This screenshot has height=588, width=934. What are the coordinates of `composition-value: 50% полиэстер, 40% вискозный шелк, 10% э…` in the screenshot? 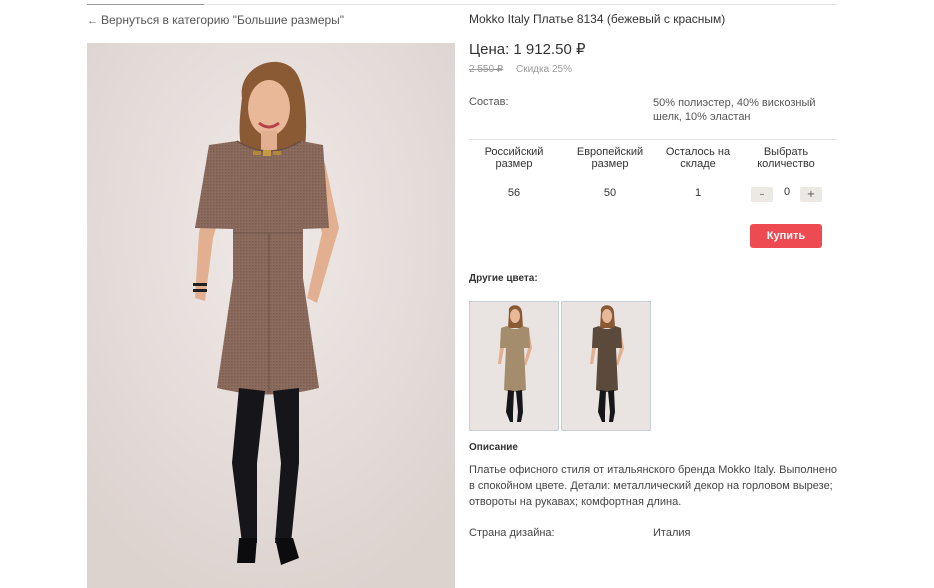 It's located at (734, 110).